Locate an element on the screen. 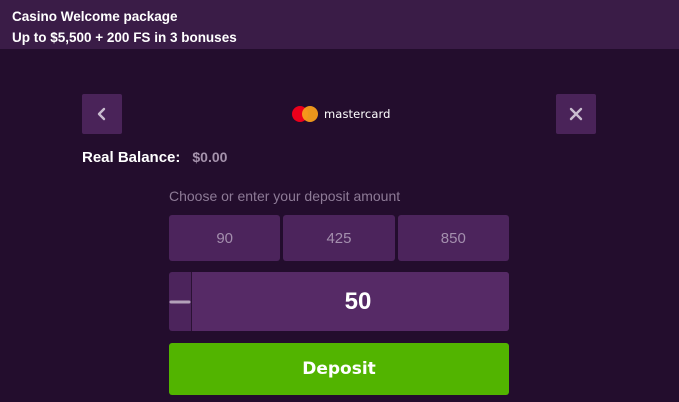  payment-method-brand: mastercard is located at coordinates (341, 114).